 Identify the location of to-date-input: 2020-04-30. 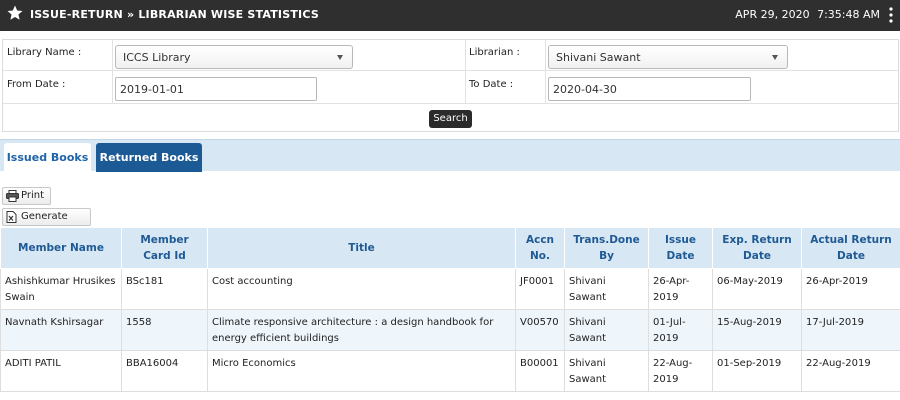
(649, 89).